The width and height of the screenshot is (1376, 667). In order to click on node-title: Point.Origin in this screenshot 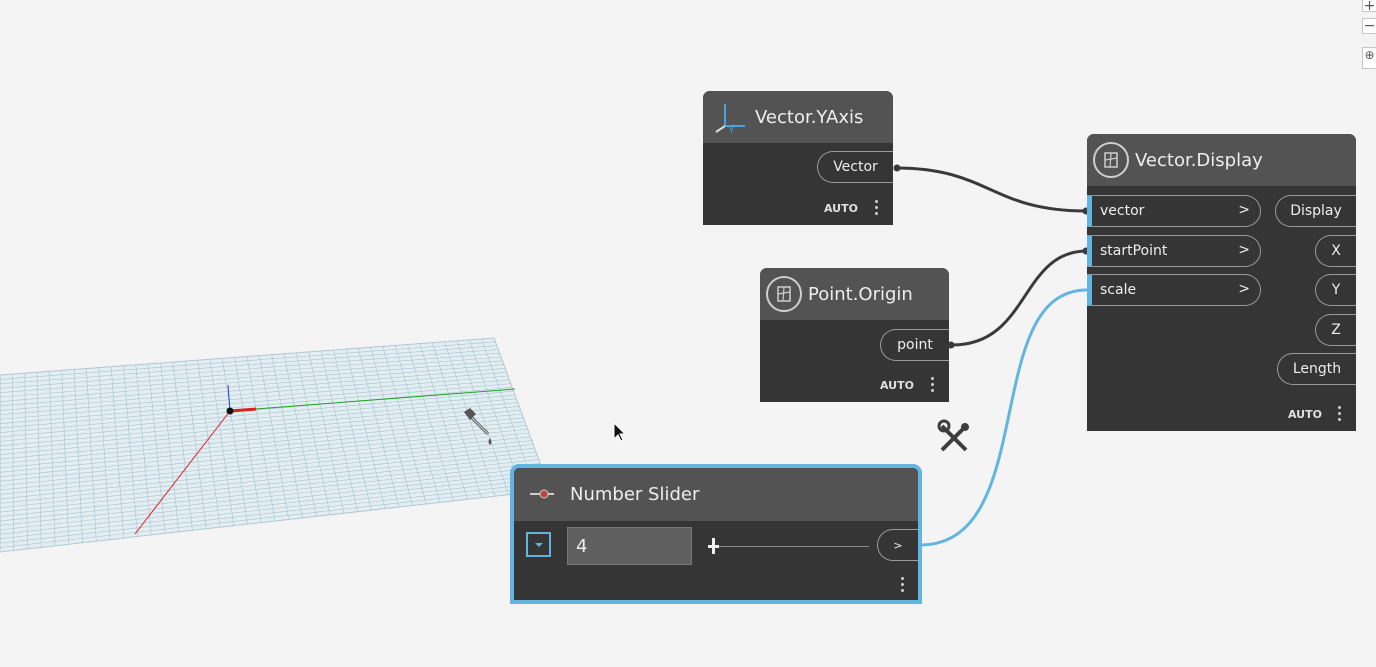, I will do `click(860, 294)`.